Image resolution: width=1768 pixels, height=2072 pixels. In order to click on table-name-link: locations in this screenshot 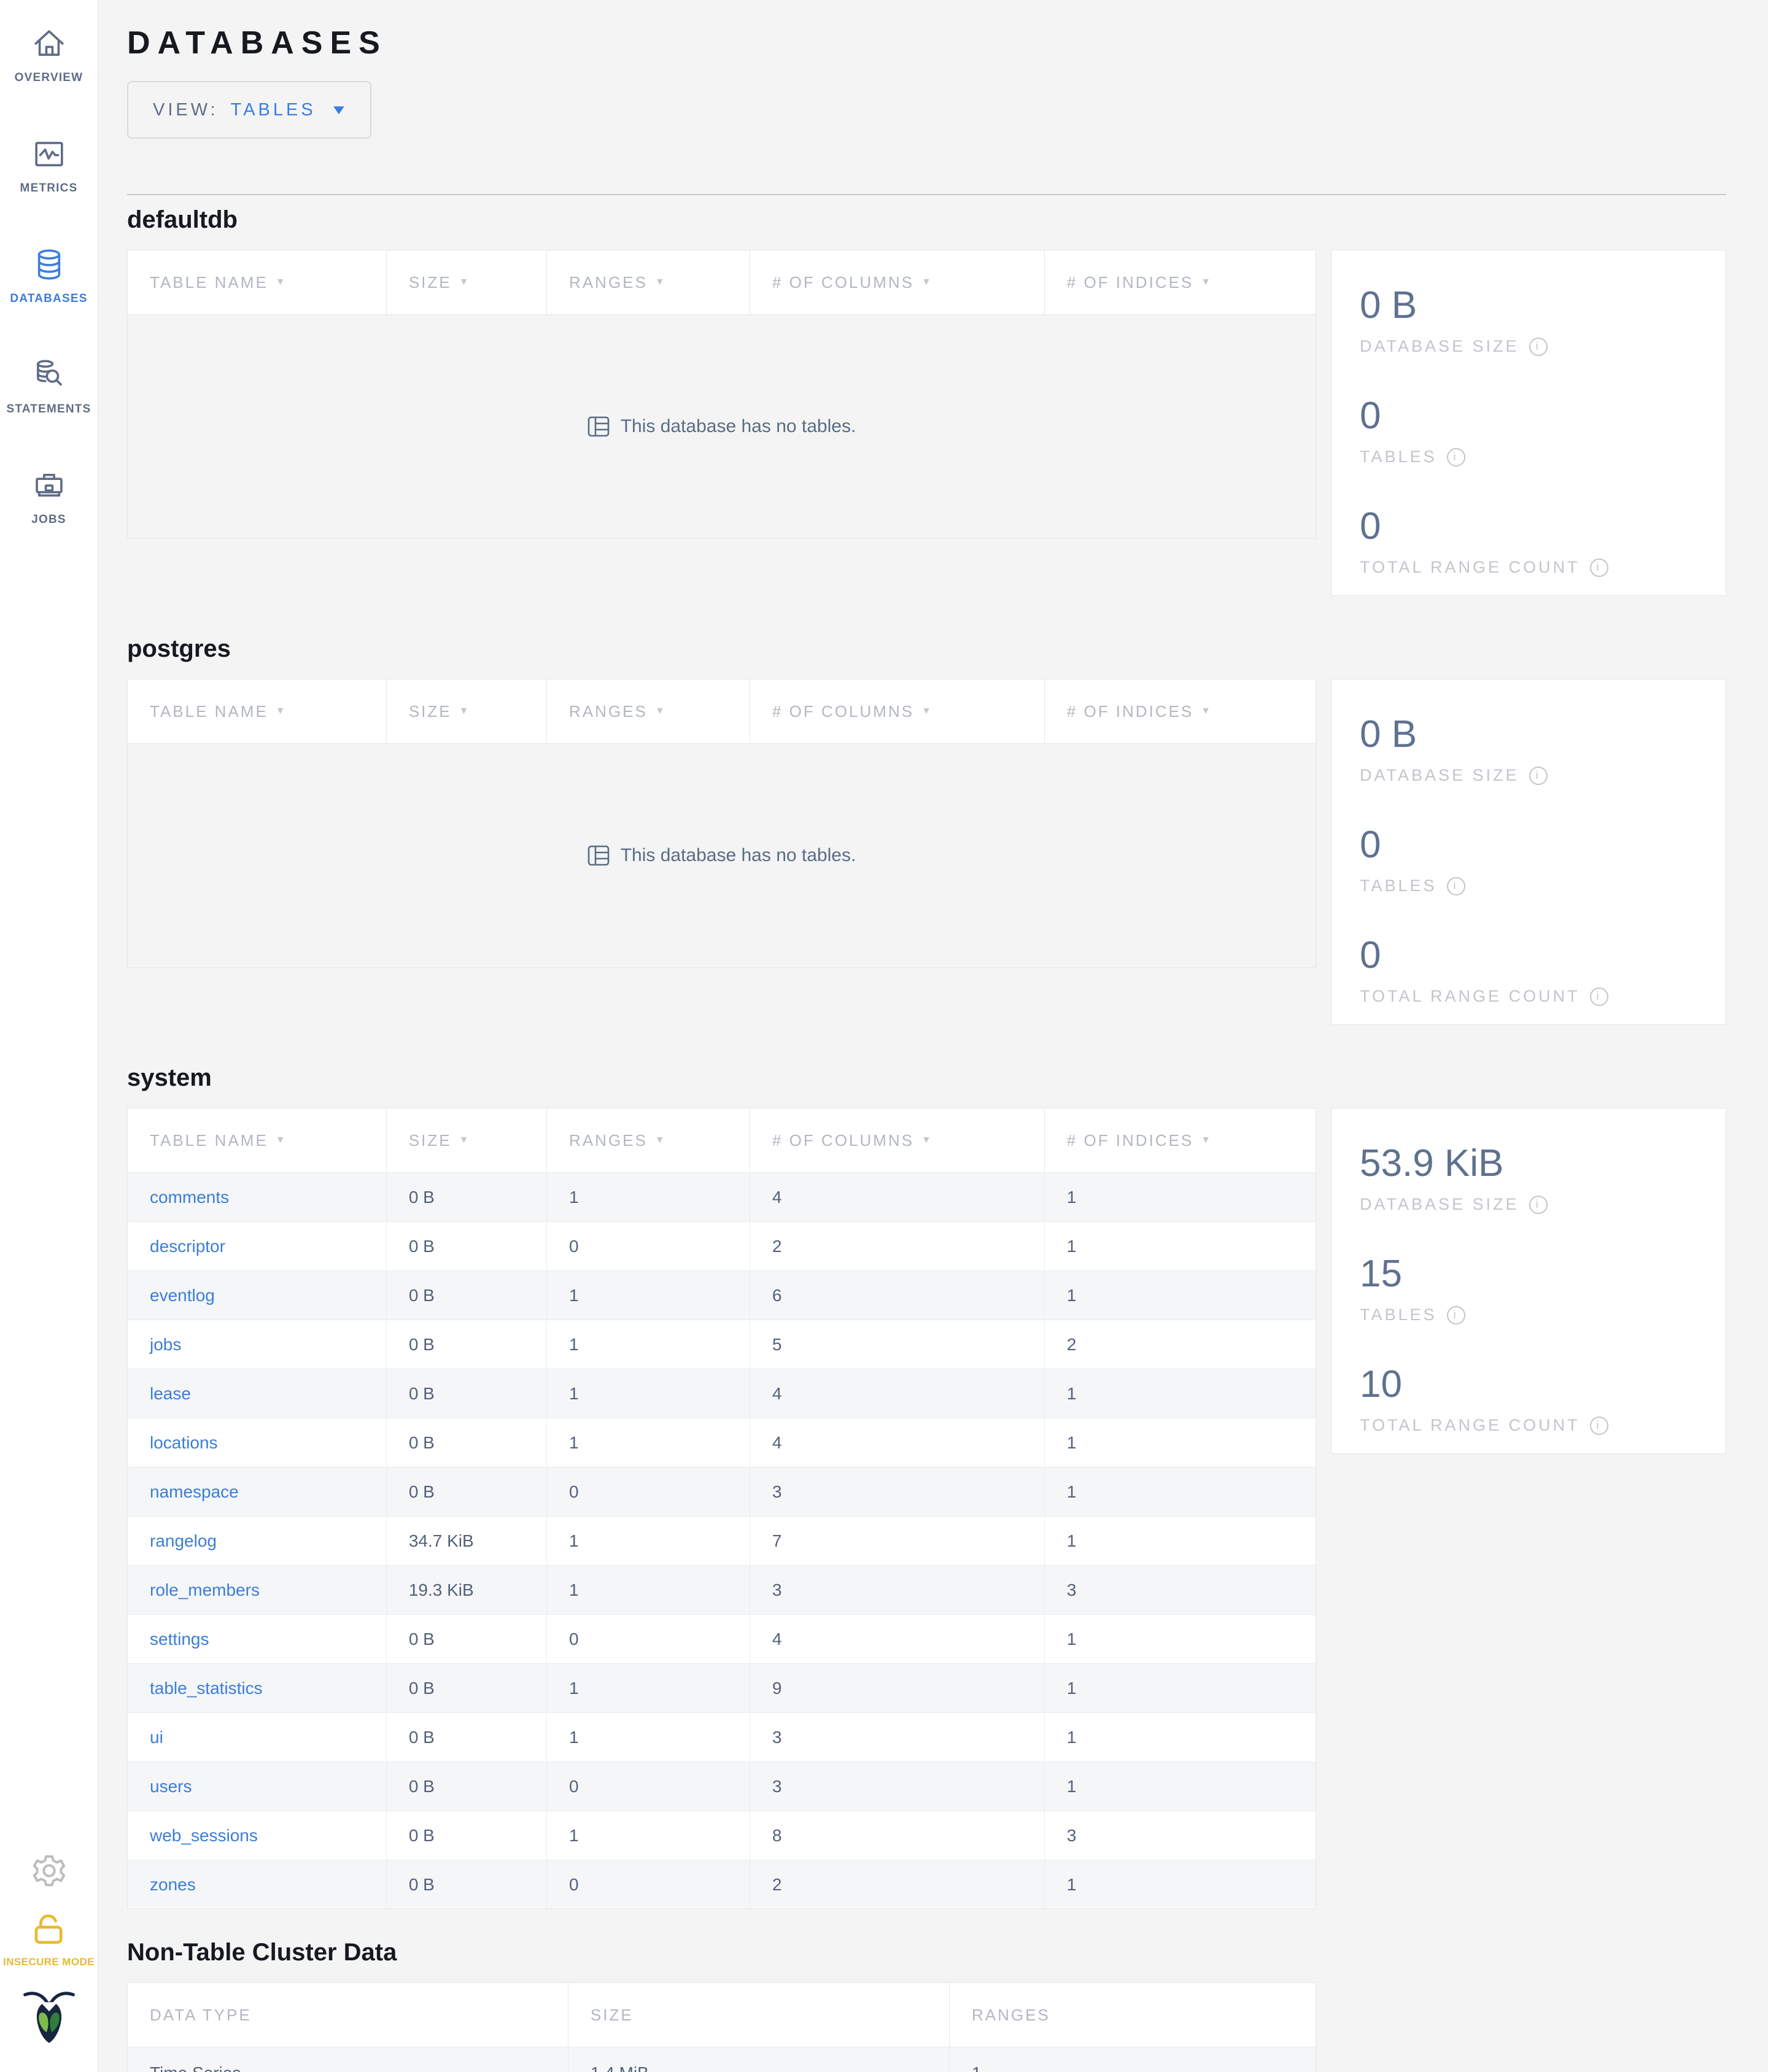, I will do `click(184, 1443)`.